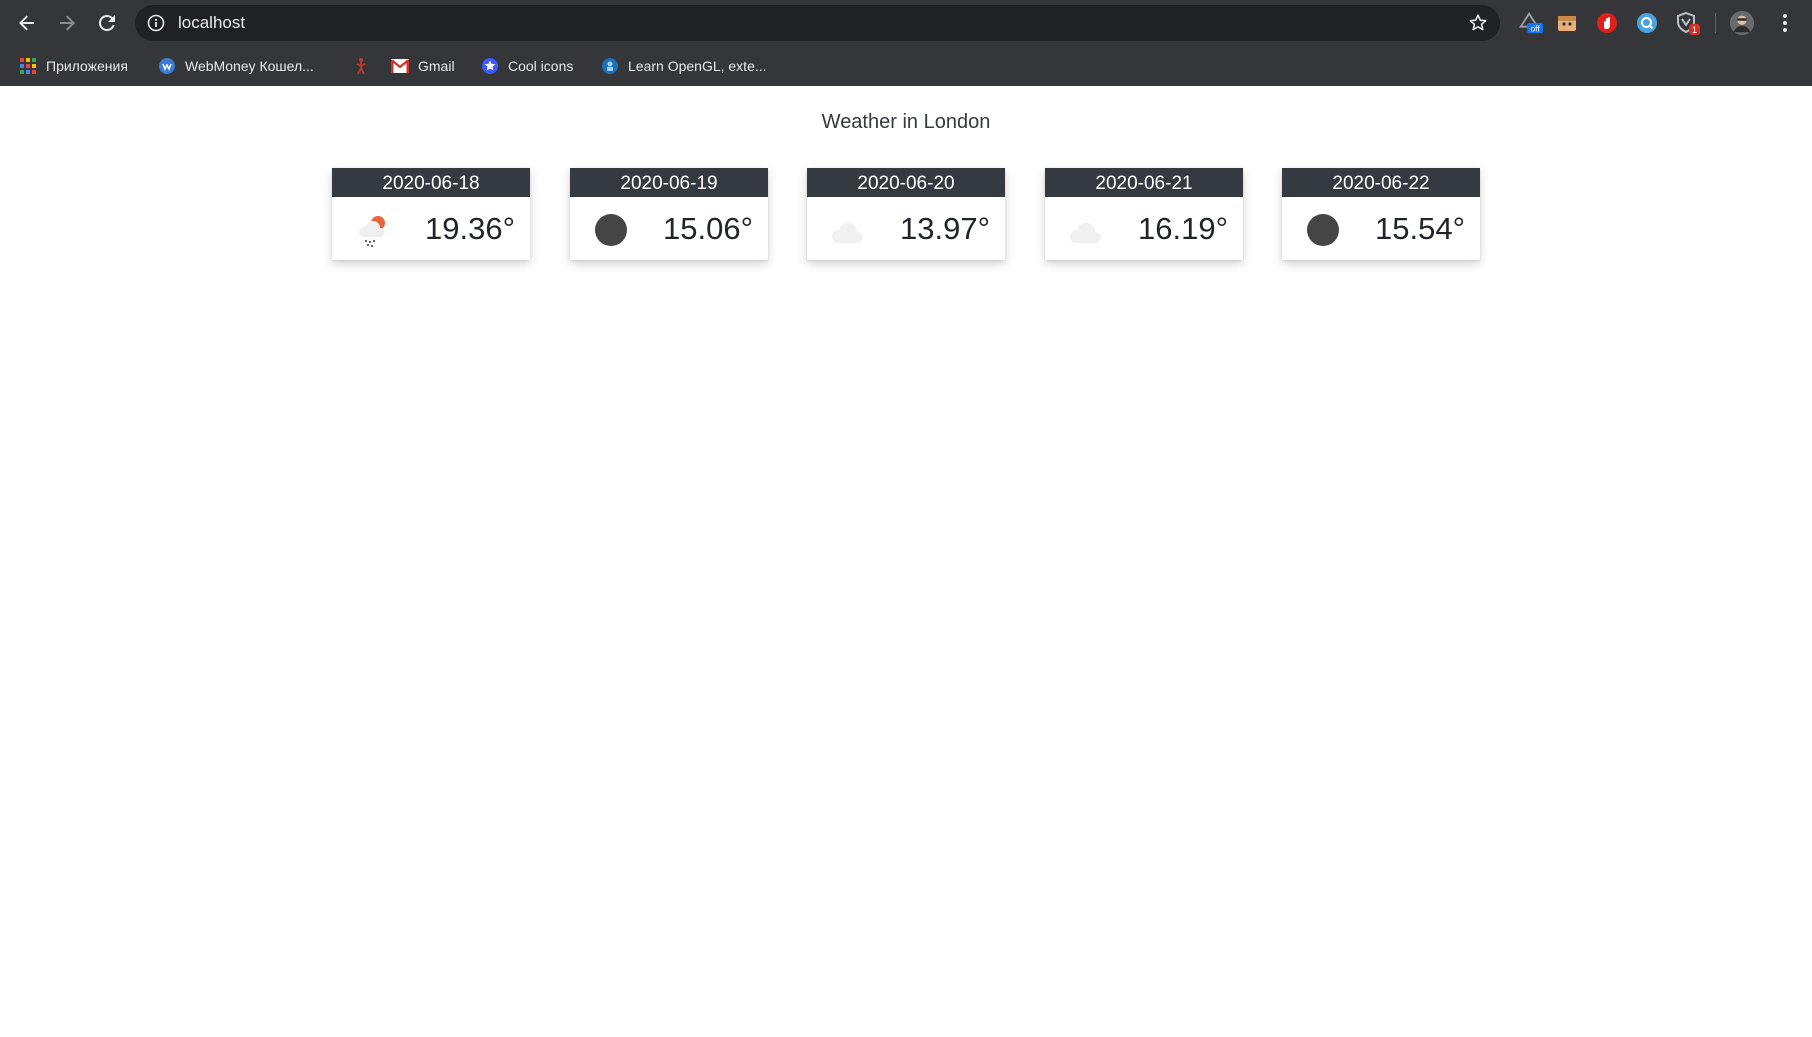 Image resolution: width=1812 pixels, height=1037 pixels. What do you see at coordinates (490, 66) in the screenshot?
I see `star-badge-icon` at bounding box center [490, 66].